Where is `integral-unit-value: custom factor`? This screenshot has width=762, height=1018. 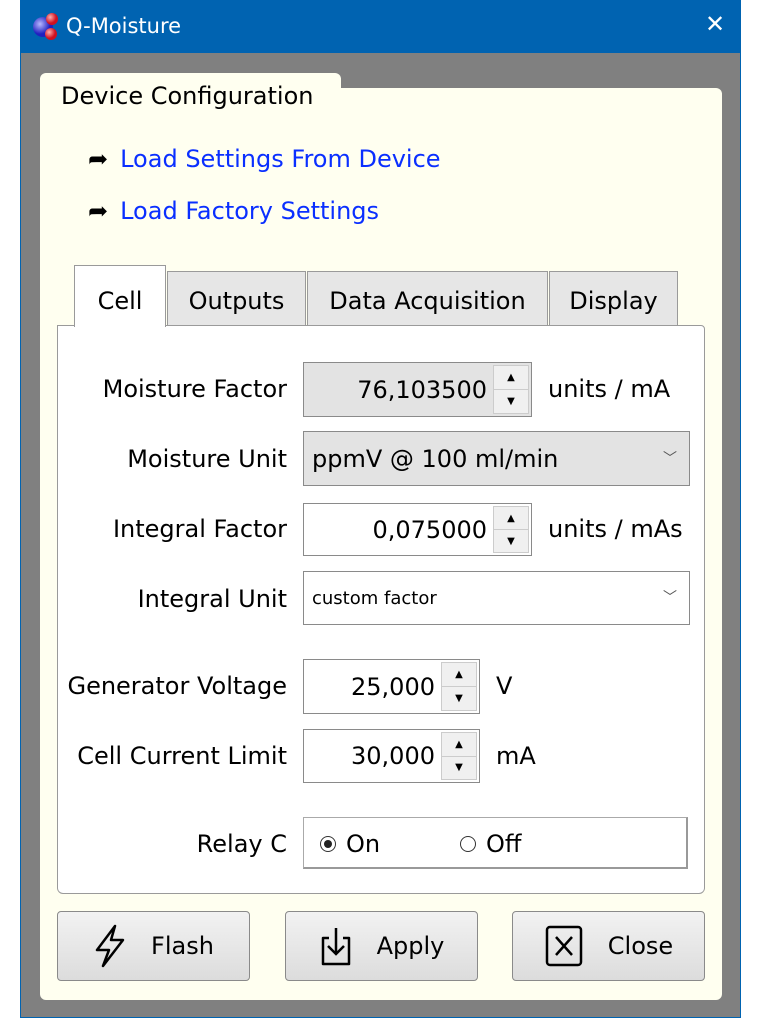 integral-unit-value: custom factor is located at coordinates (374, 598).